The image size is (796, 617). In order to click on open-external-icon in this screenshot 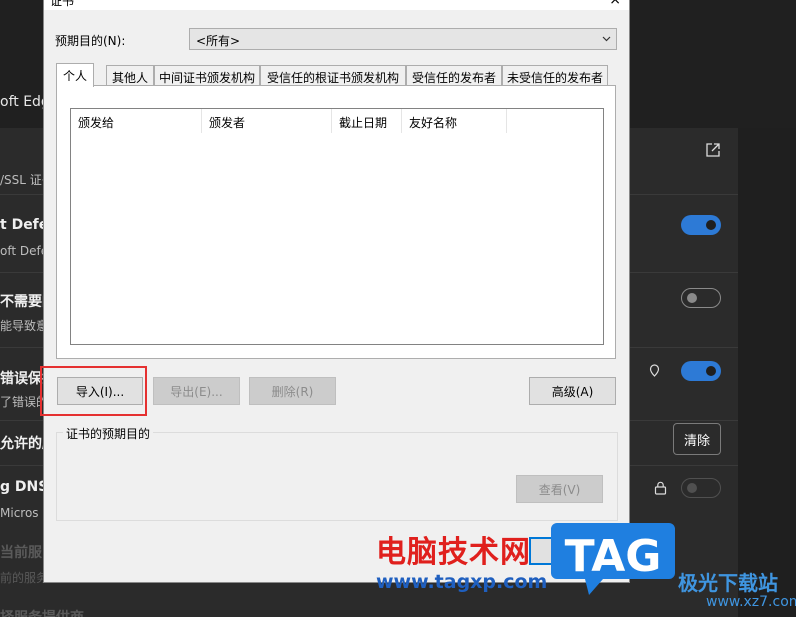, I will do `click(713, 150)`.